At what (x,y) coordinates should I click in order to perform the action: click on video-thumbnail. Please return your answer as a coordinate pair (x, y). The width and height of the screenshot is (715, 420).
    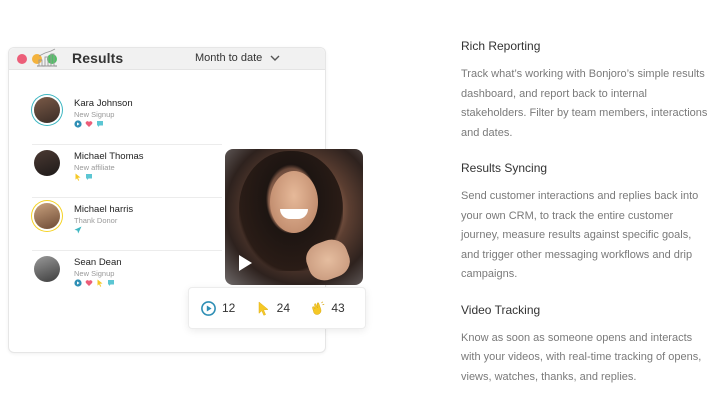
    Looking at the image, I should click on (294, 217).